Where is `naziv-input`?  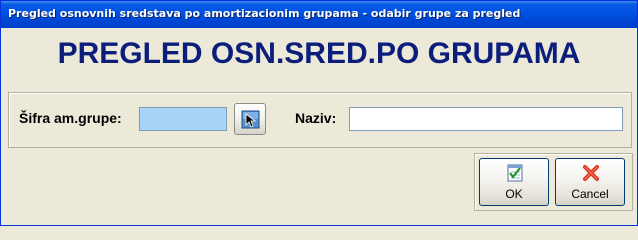 naziv-input is located at coordinates (486, 119).